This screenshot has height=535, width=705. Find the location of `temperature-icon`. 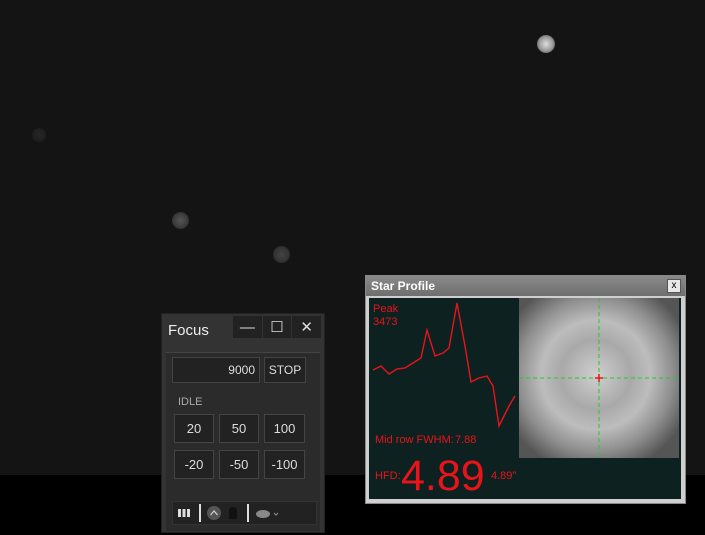

temperature-icon is located at coordinates (233, 513).